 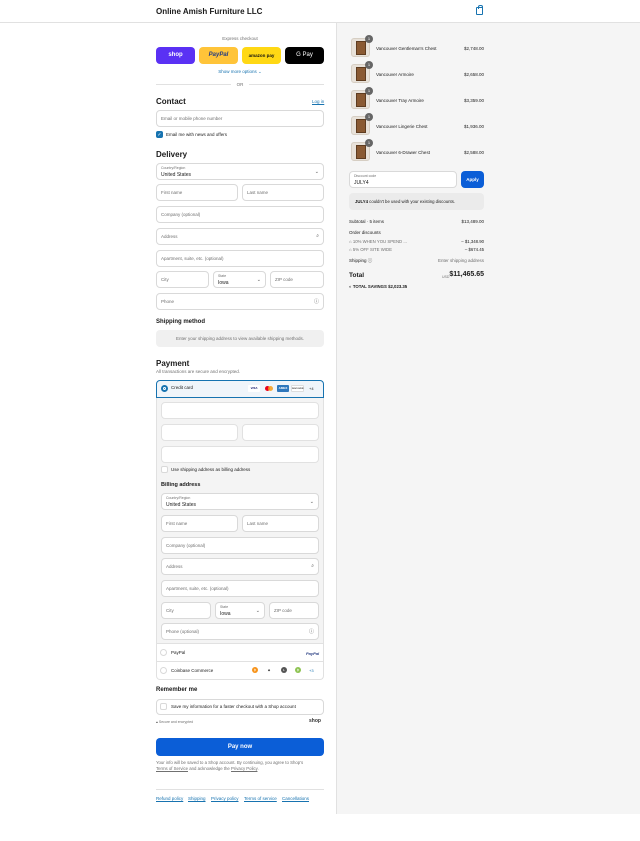 What do you see at coordinates (169, 798) in the screenshot?
I see `refund-policy-link: Refund policy` at bounding box center [169, 798].